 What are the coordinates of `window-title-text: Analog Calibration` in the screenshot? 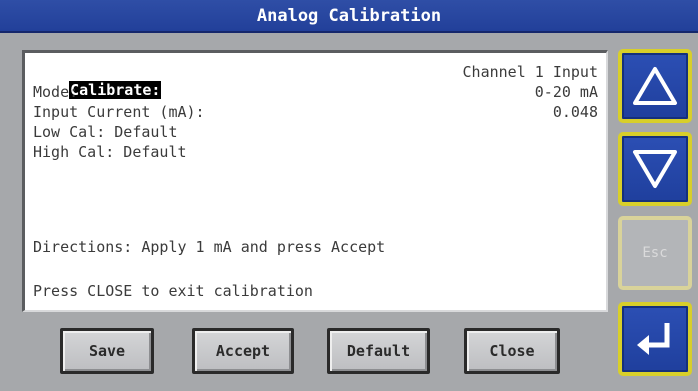 It's located at (349, 15).